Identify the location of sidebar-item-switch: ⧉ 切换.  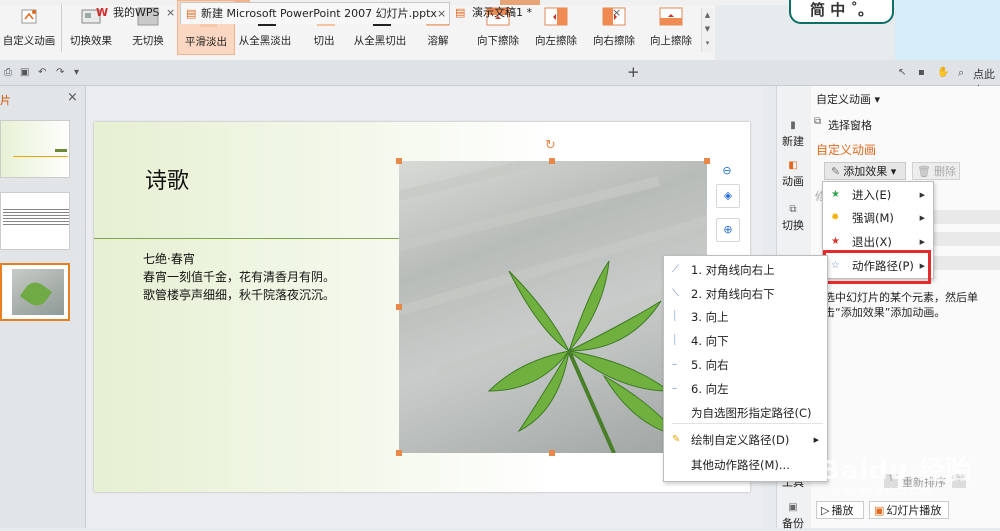
(793, 218).